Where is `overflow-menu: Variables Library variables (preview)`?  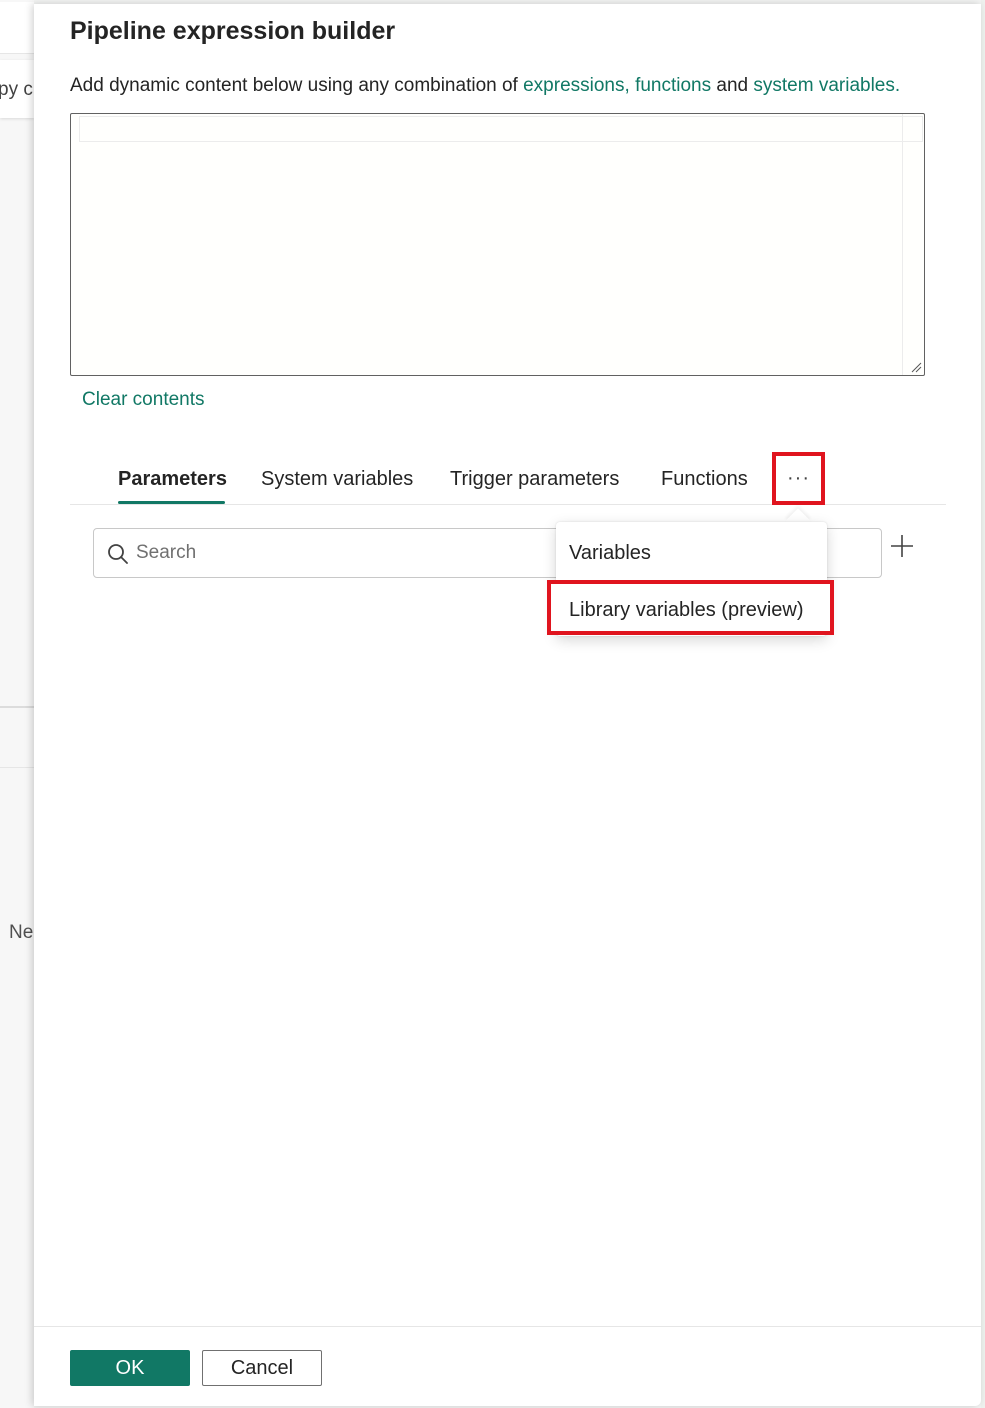 overflow-menu: Variables Library variables (preview) is located at coordinates (690, 579).